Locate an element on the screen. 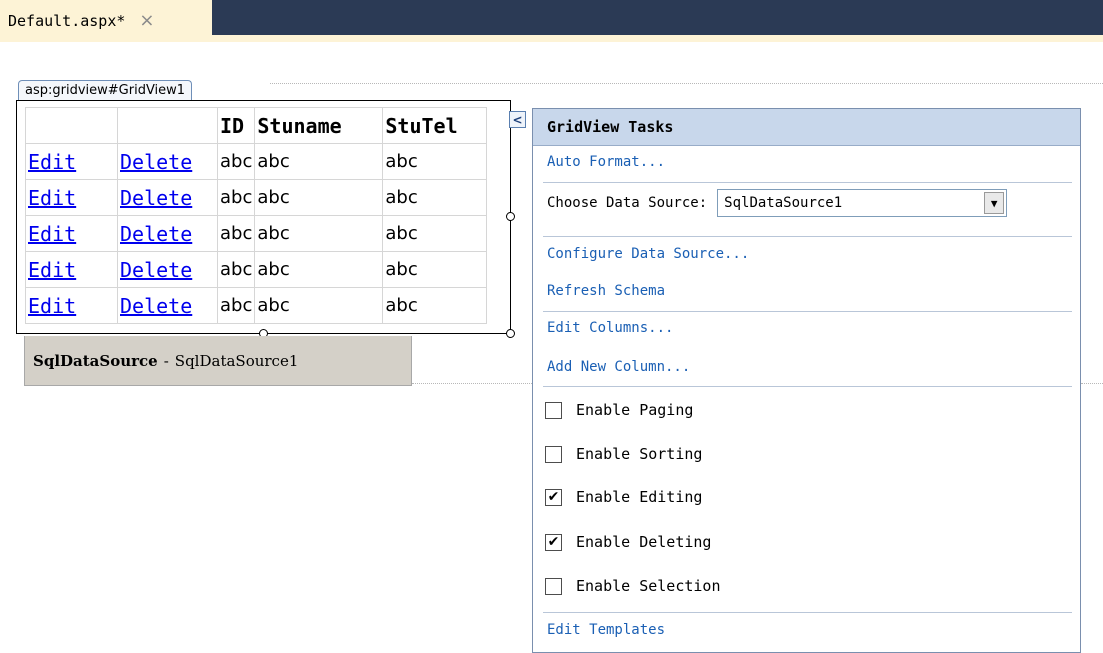  chevron-down-icon: ▼ is located at coordinates (994, 203).